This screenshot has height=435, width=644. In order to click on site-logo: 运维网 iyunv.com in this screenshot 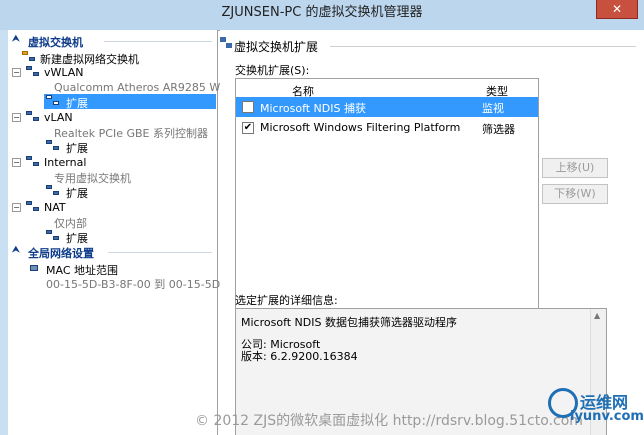, I will do `click(596, 410)`.